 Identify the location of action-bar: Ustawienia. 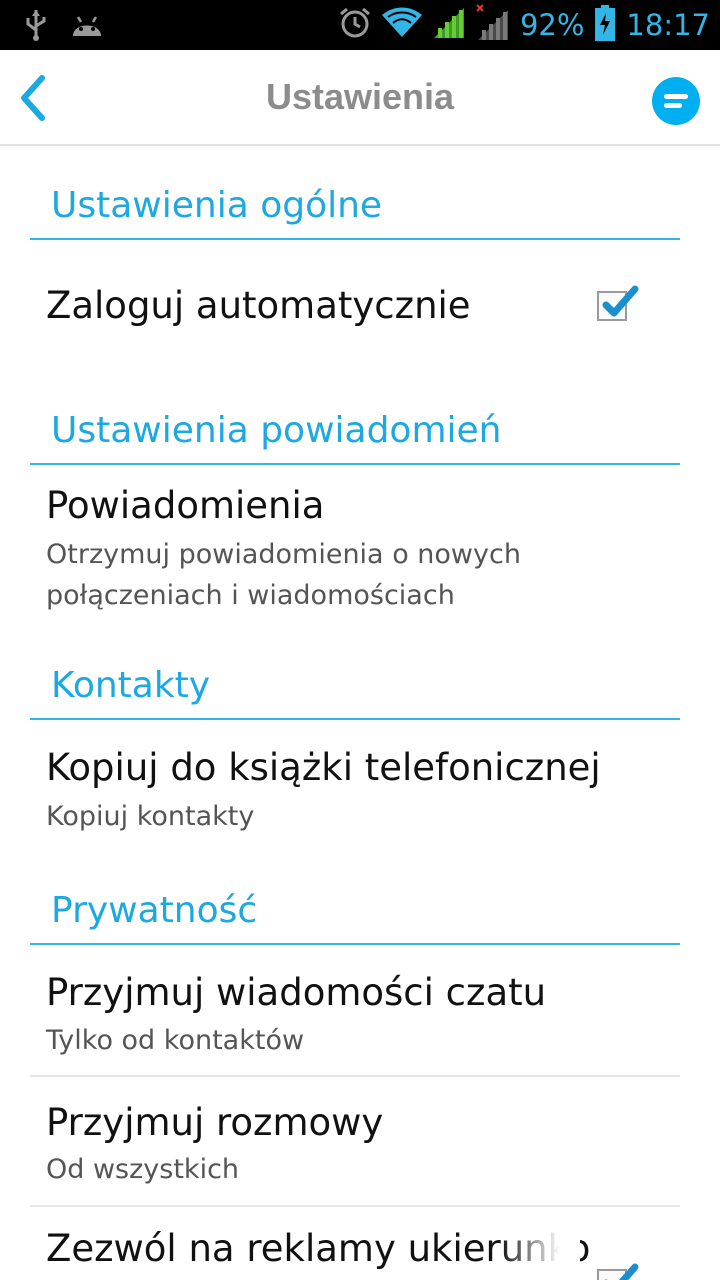
(360, 98).